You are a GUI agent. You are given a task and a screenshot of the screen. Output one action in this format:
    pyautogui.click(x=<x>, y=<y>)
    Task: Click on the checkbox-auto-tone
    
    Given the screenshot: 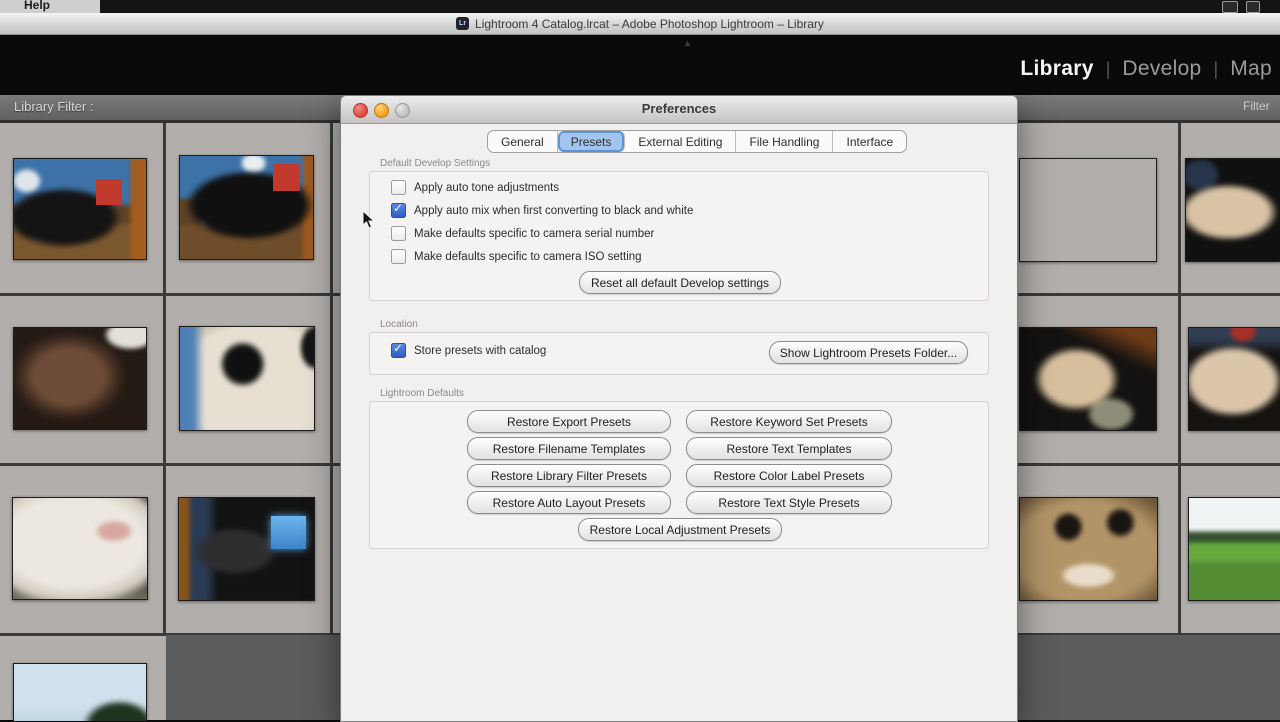 What is the action you would take?
    pyautogui.click(x=398, y=187)
    